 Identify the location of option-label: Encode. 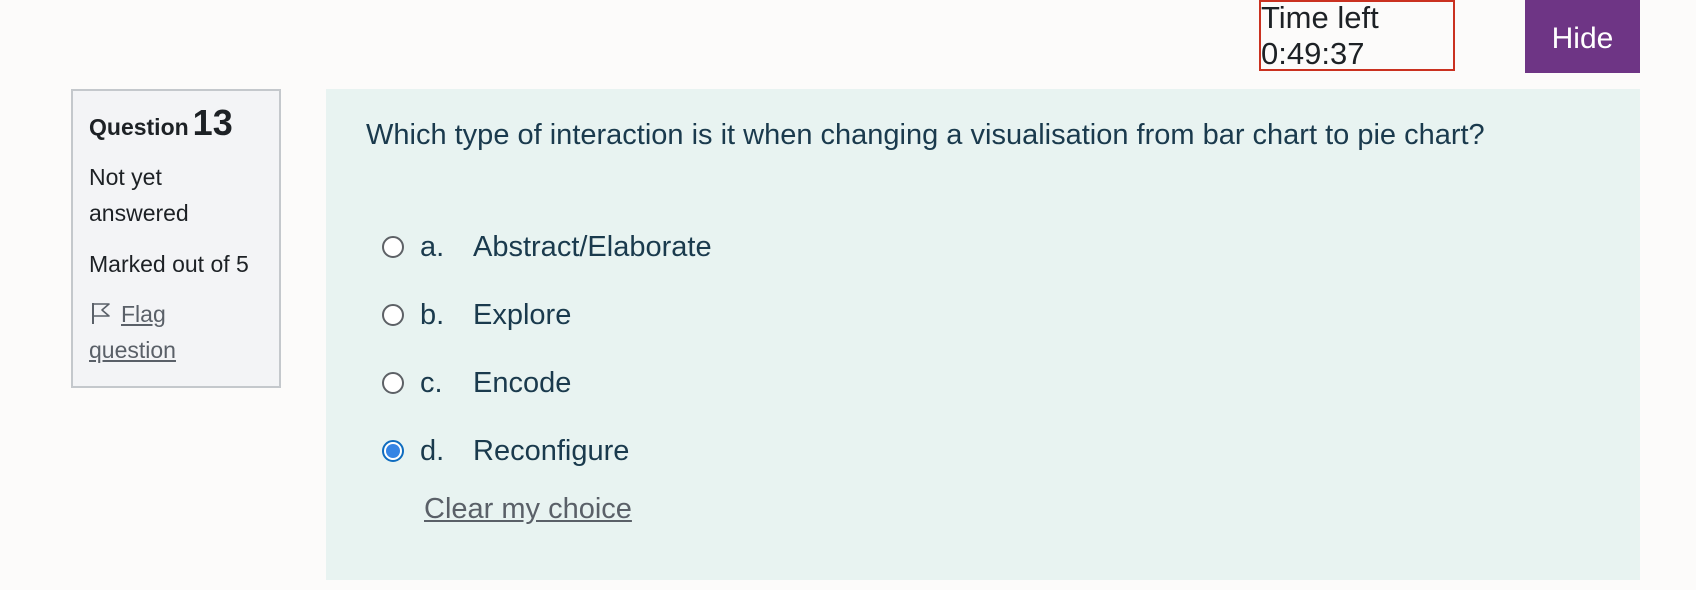
(522, 383).